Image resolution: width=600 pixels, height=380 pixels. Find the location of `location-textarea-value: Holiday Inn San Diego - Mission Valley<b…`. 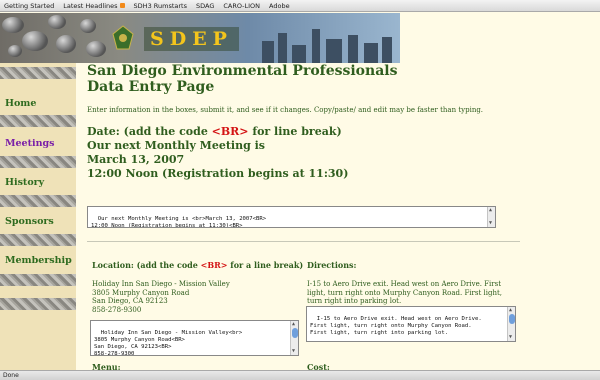

location-textarea-value: Holiday Inn San Diego - Mission Valley<b… is located at coordinates (168, 343).